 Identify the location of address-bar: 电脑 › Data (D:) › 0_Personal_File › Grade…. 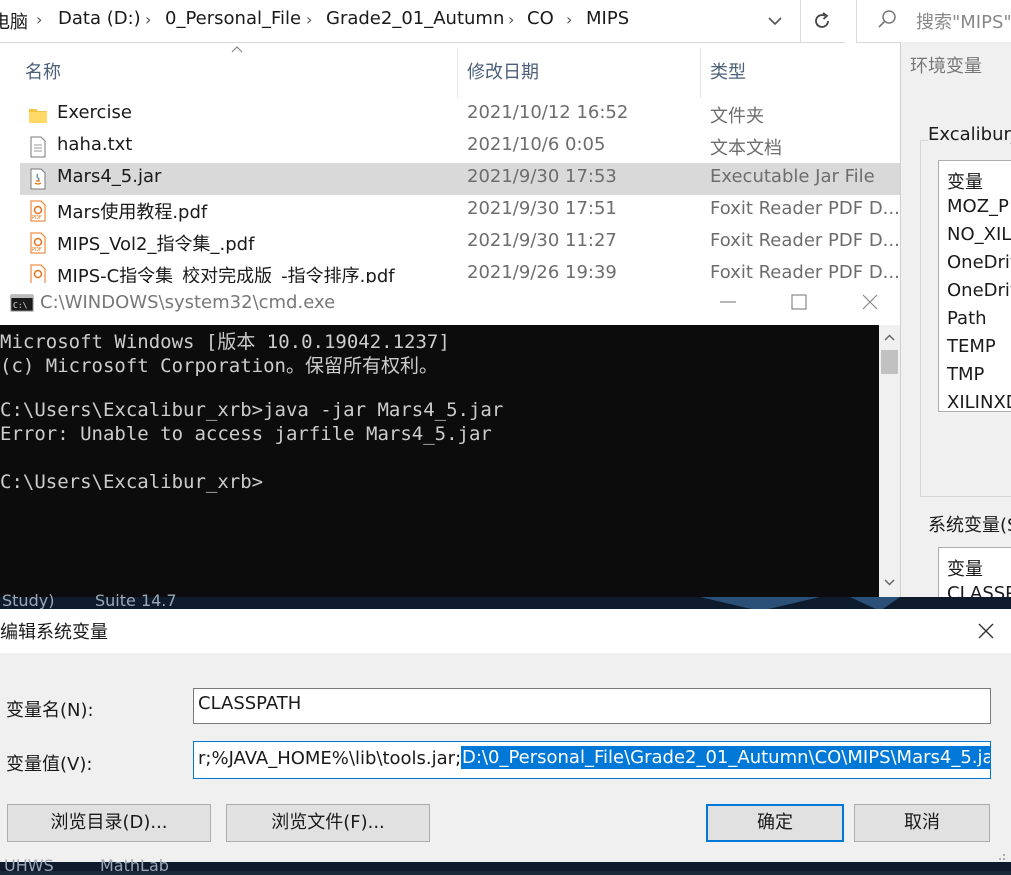
(422, 21).